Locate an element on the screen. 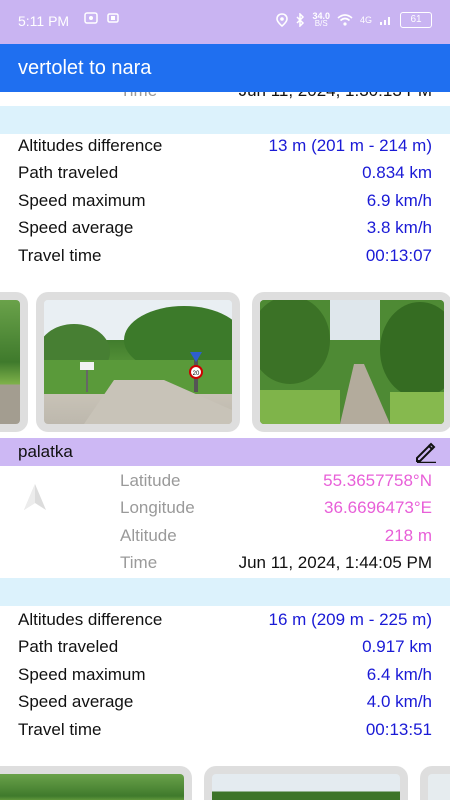 The image size is (450, 800). notification-icons is located at coordinates (102, 19).